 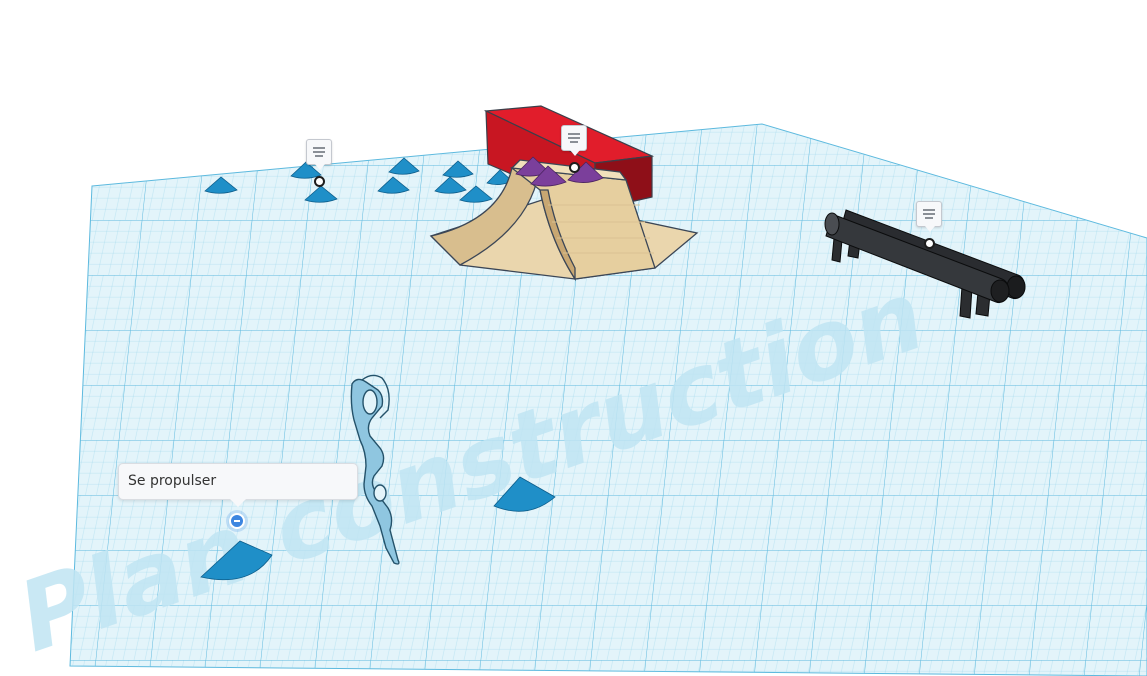 I want to click on minus-icon, so click(x=237, y=521).